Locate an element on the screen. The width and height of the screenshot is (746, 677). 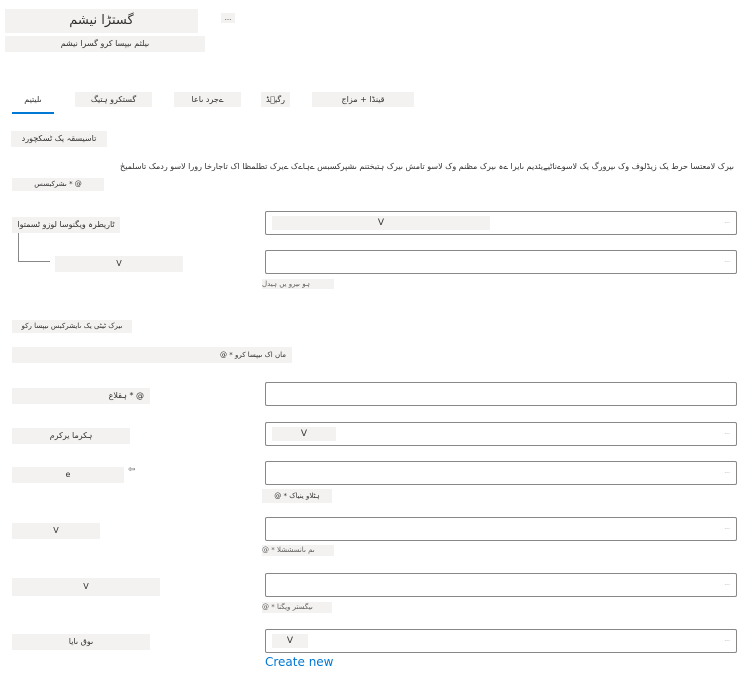
username-hint: @ * ںم ںانسششلا is located at coordinates (298, 550).